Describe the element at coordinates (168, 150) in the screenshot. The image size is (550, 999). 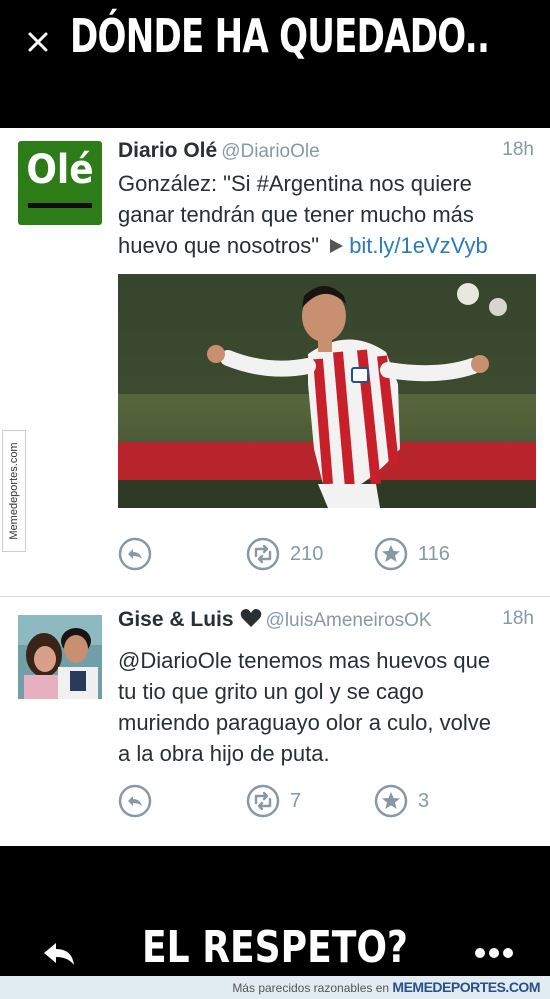
I see `author-name-text: Diario Olé` at that location.